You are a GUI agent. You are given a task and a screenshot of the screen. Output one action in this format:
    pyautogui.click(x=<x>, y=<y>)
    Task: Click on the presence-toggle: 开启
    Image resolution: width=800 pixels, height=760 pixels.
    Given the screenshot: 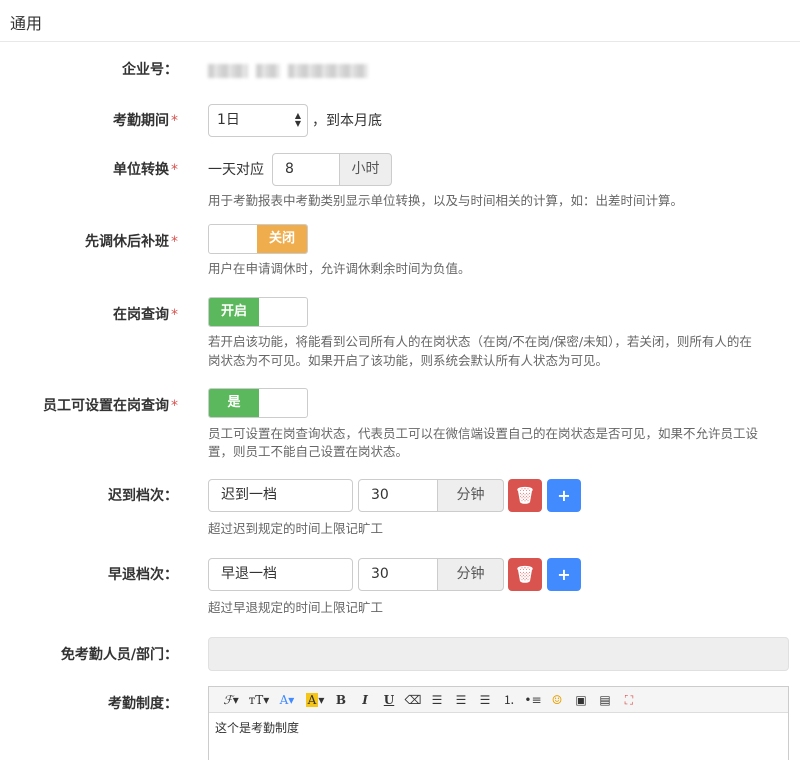 What is the action you would take?
    pyautogui.click(x=258, y=312)
    